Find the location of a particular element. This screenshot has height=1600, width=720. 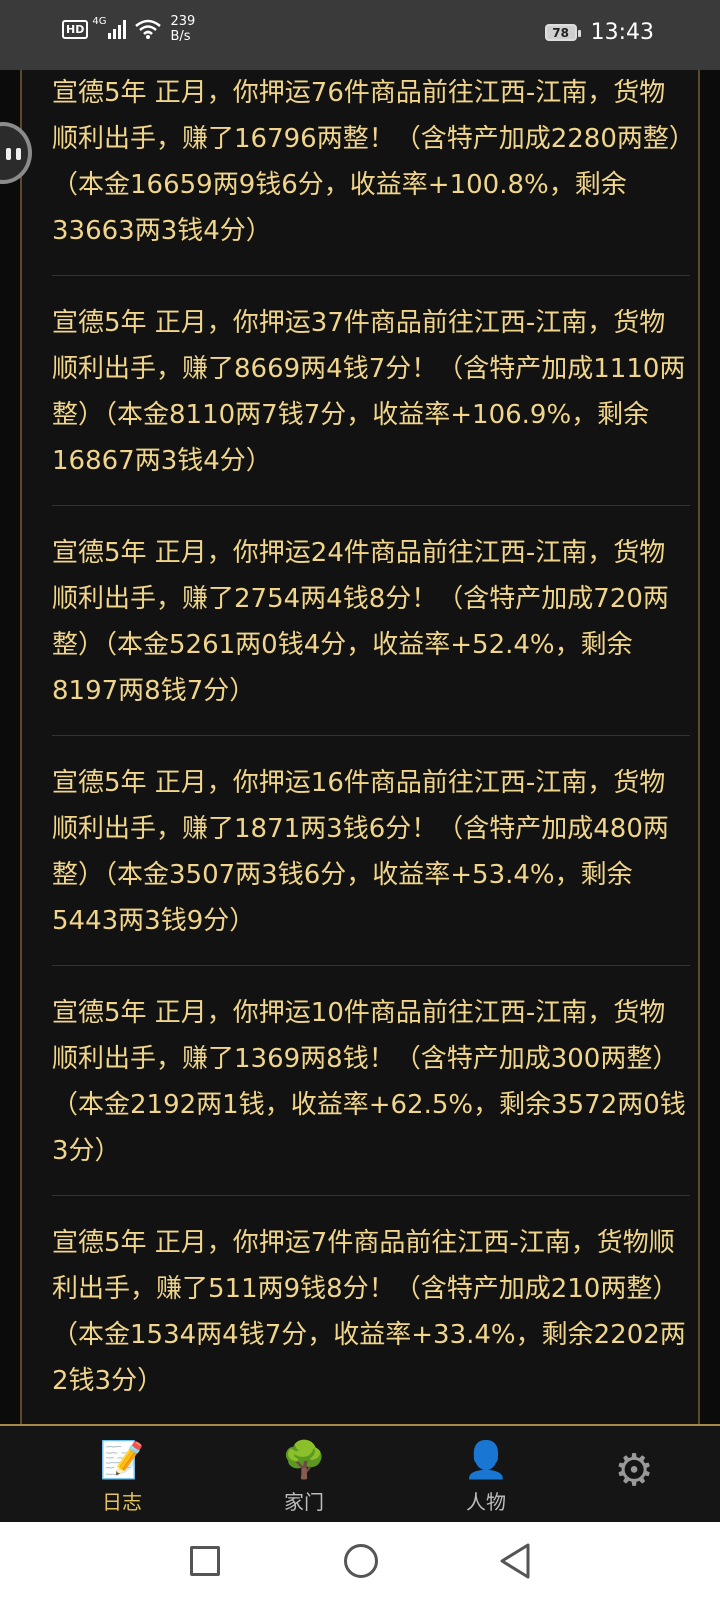

bottom-nav: 📝 日志 🌳 家门 👤 人物 ⚙ is located at coordinates (360, 1474).